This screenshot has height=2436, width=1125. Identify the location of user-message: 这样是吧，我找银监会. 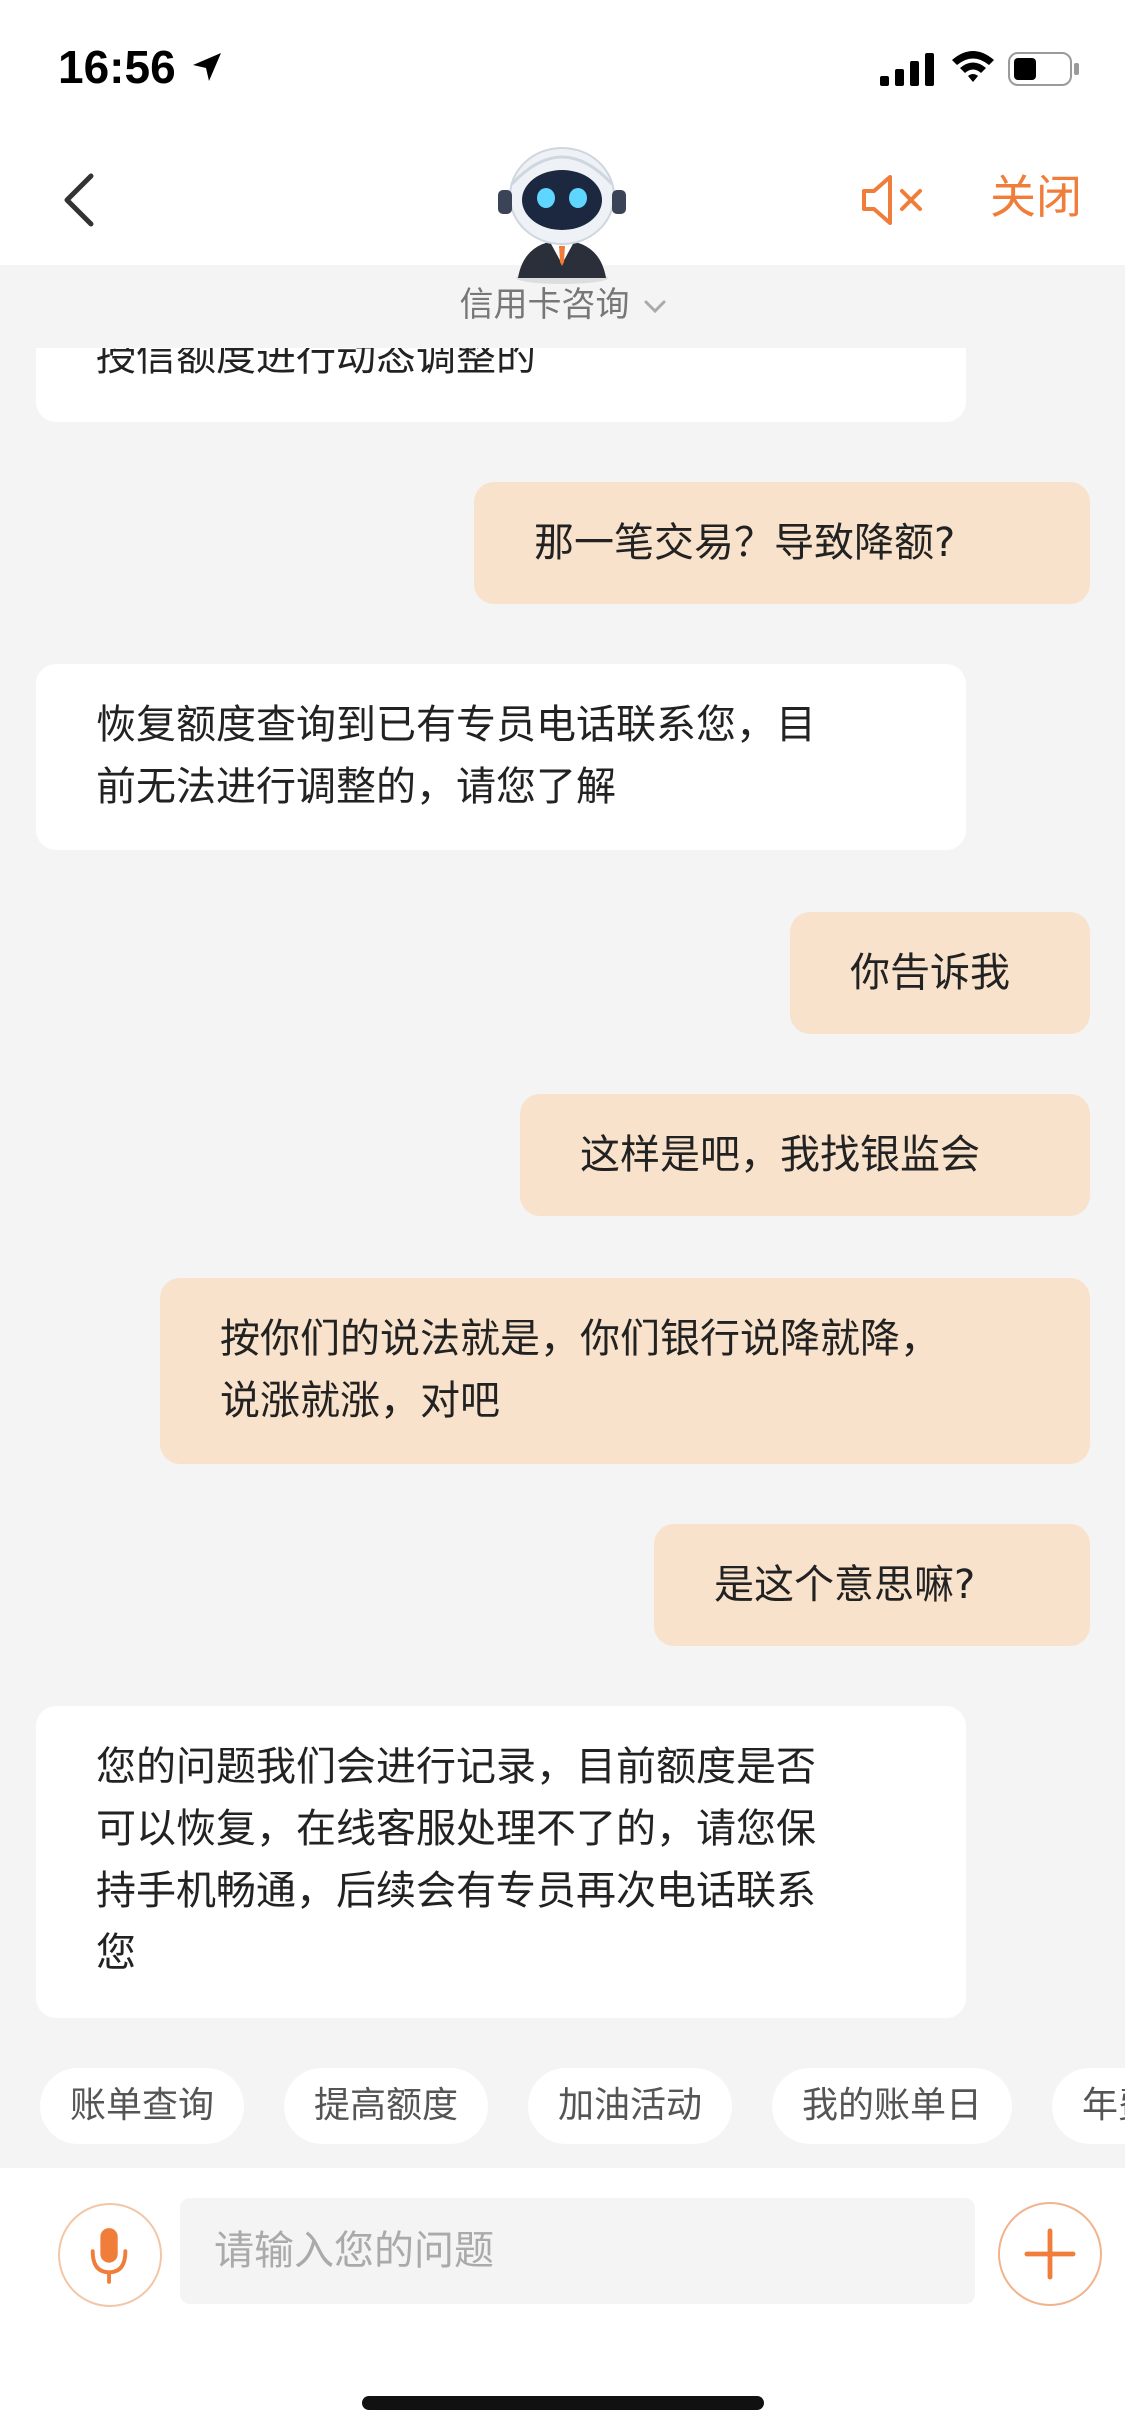
(805, 1155).